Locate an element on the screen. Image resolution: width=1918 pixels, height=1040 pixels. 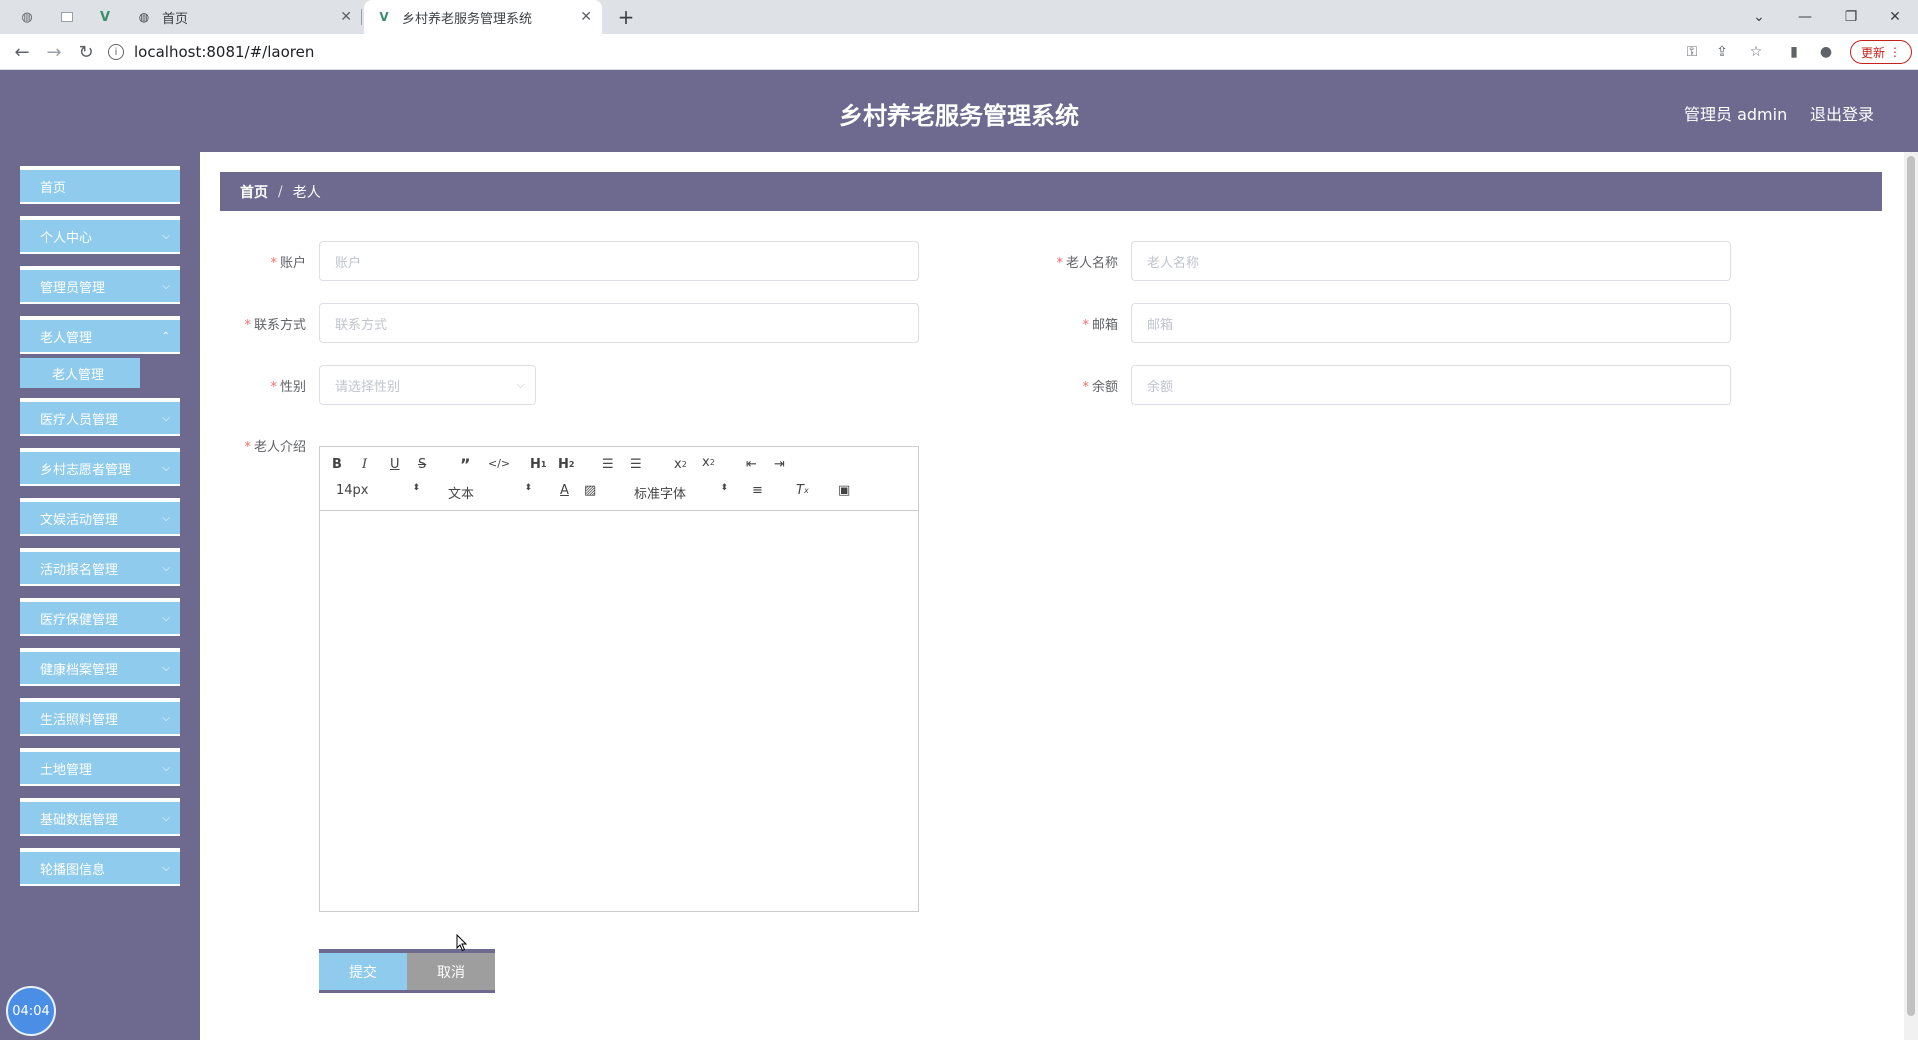
sidebar-item-healthcare: 医疗保健管理 ⌵ is located at coordinates (100, 617).